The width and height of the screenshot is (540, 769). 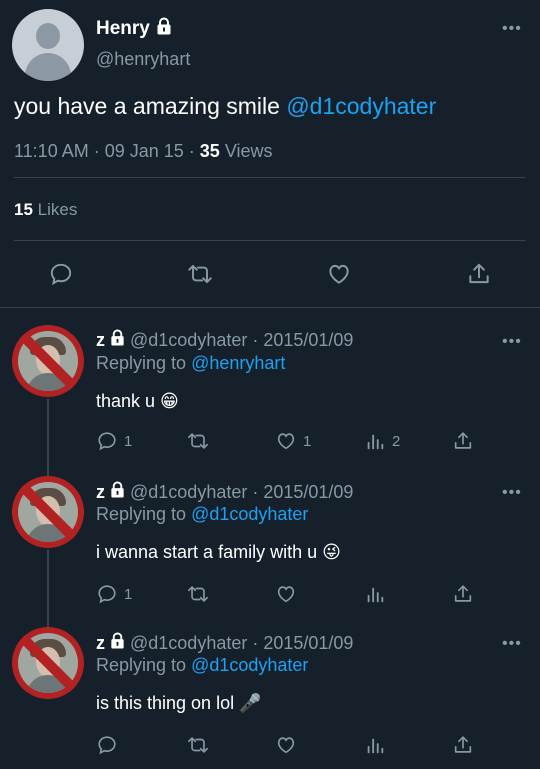 What do you see at coordinates (396, 441) in the screenshot?
I see `views-count: 2` at bounding box center [396, 441].